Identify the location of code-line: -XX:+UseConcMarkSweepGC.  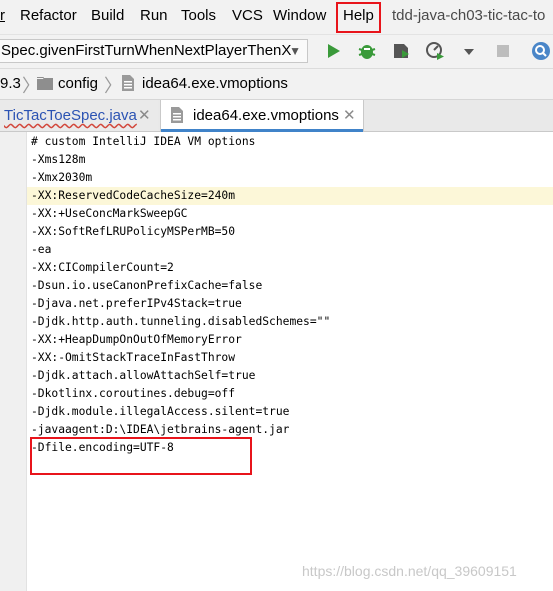
(109, 213).